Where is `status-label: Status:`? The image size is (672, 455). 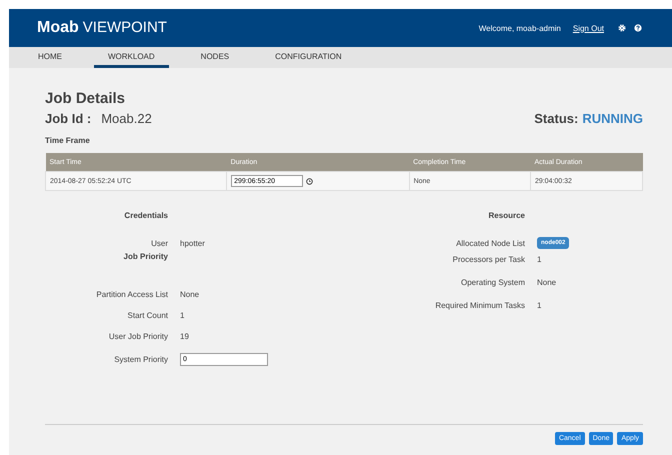
status-label: Status: is located at coordinates (556, 118).